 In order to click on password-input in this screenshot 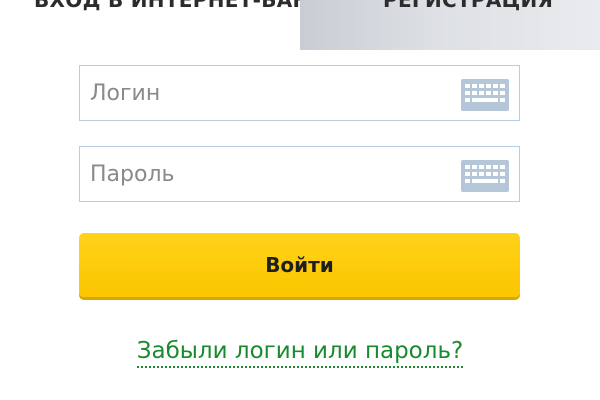, I will do `click(265, 174)`.